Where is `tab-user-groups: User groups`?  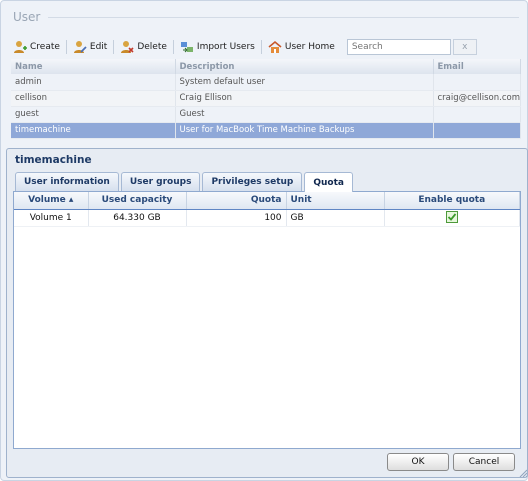
tab-user-groups: User groups is located at coordinates (160, 181).